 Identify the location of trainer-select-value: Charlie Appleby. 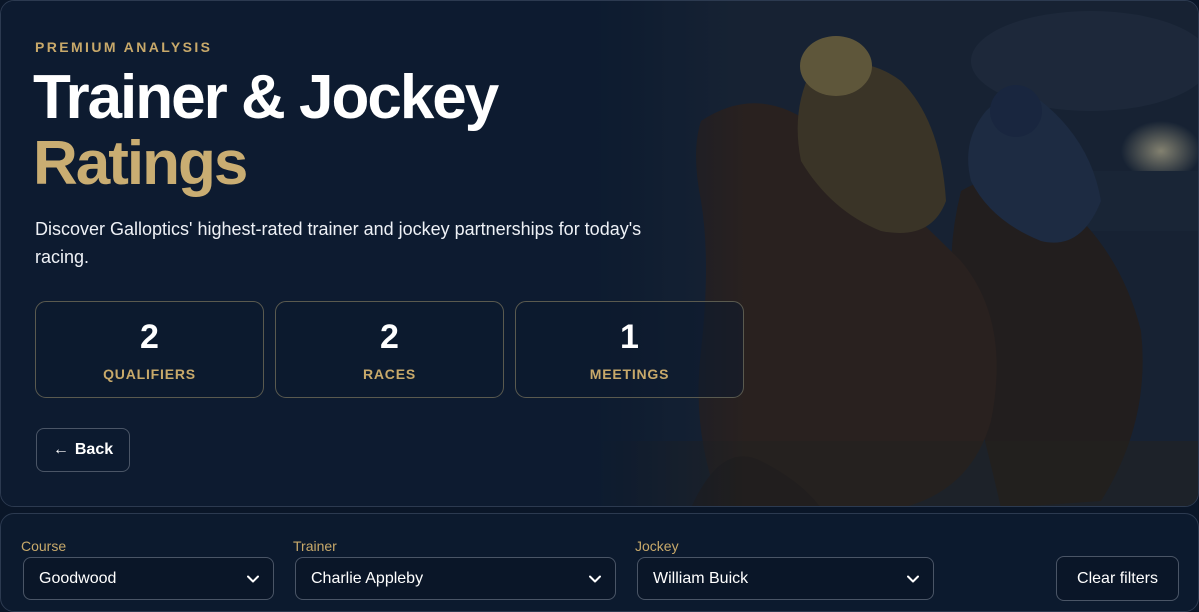
(367, 578).